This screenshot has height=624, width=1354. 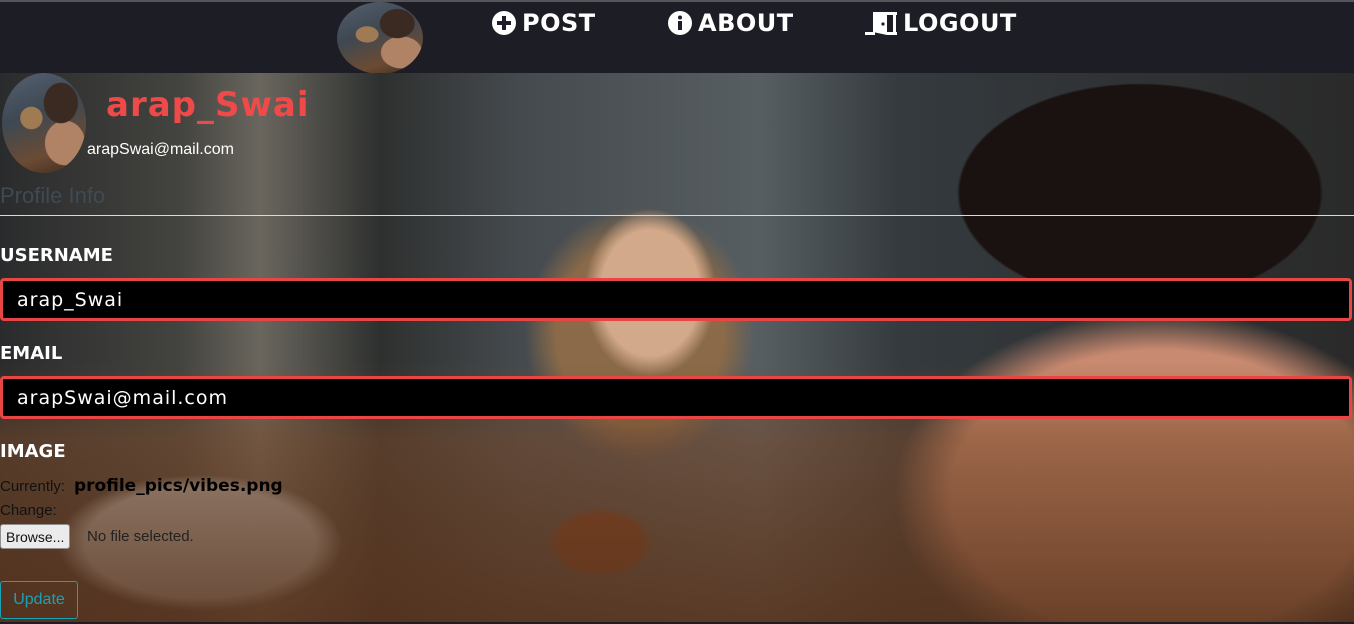 What do you see at coordinates (881, 23) in the screenshot?
I see `door-open-icon` at bounding box center [881, 23].